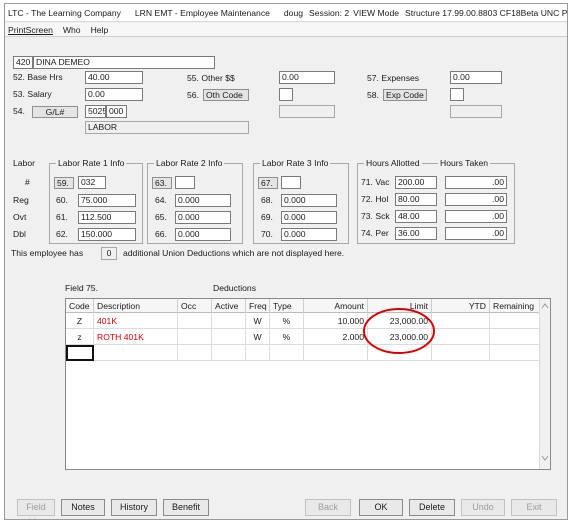 Image resolution: width=573 pixels, height=523 pixels. Describe the element at coordinates (432, 507) in the screenshot. I see `delete-button: Delete` at that location.